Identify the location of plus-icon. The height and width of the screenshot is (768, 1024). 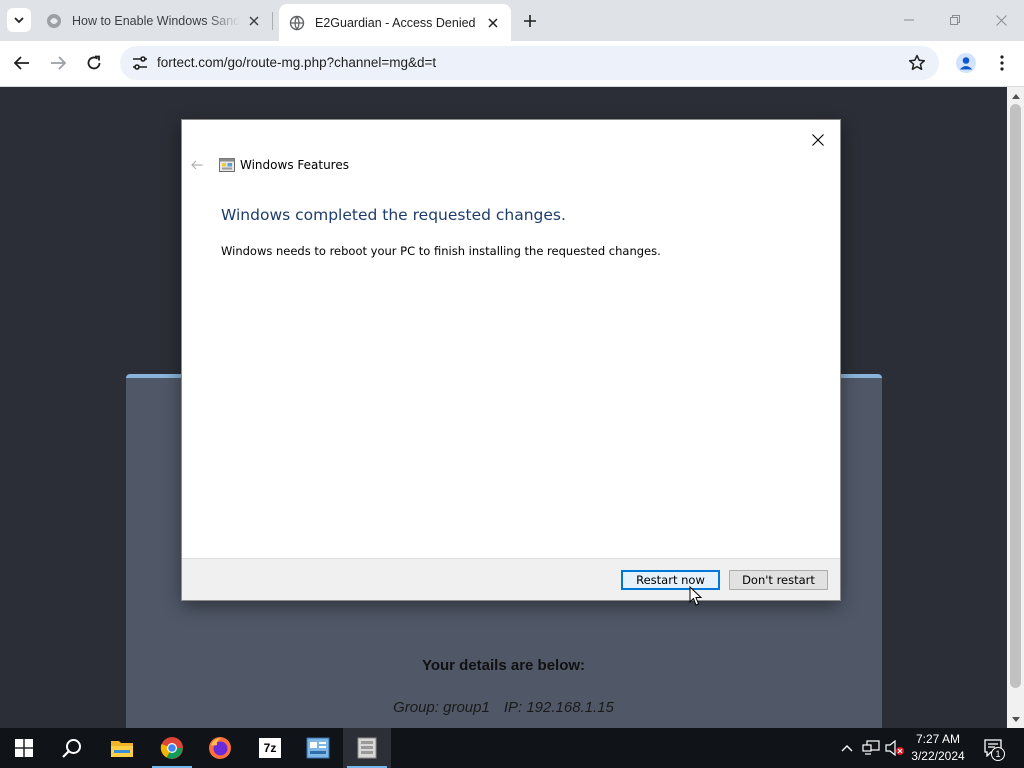
(530, 21).